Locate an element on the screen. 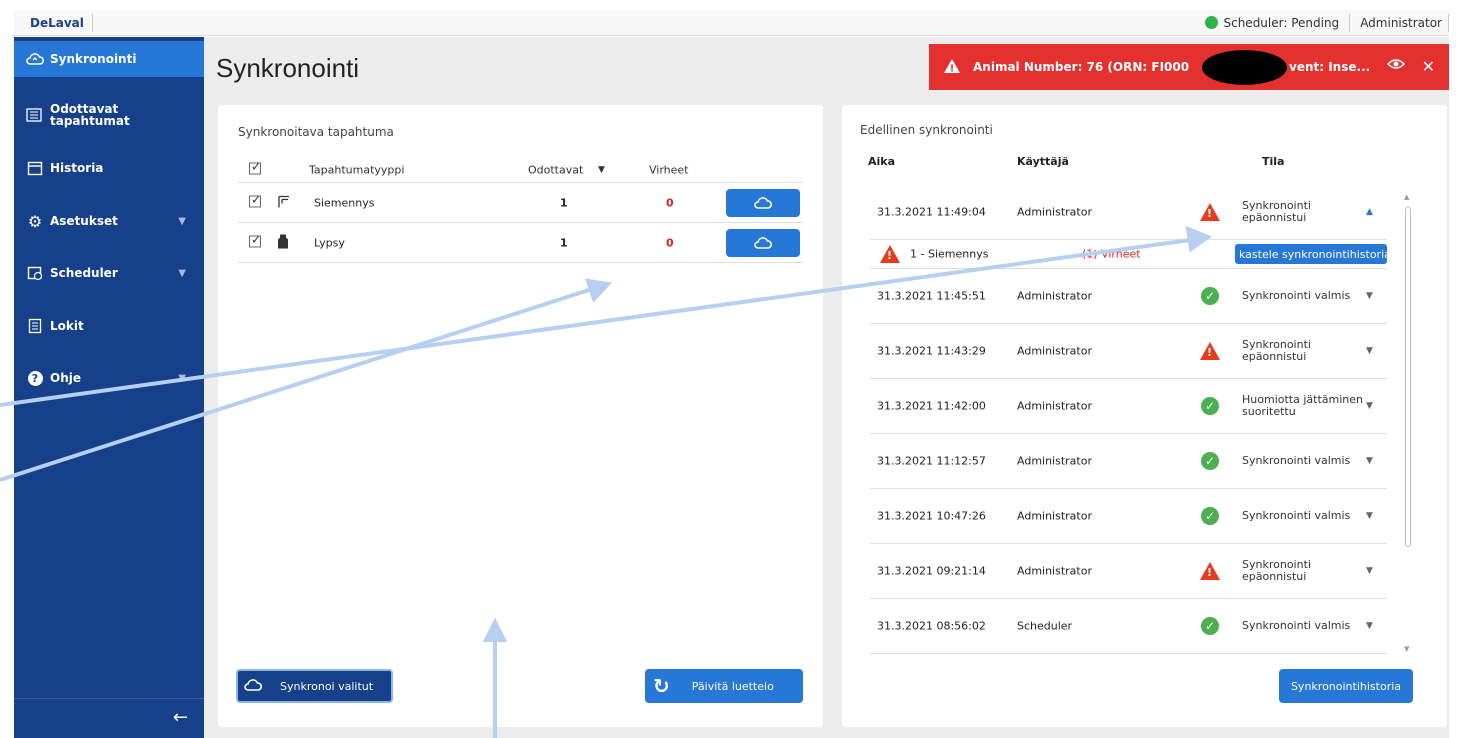 The image size is (1463, 738). pending-count: 1 is located at coordinates (564, 202).